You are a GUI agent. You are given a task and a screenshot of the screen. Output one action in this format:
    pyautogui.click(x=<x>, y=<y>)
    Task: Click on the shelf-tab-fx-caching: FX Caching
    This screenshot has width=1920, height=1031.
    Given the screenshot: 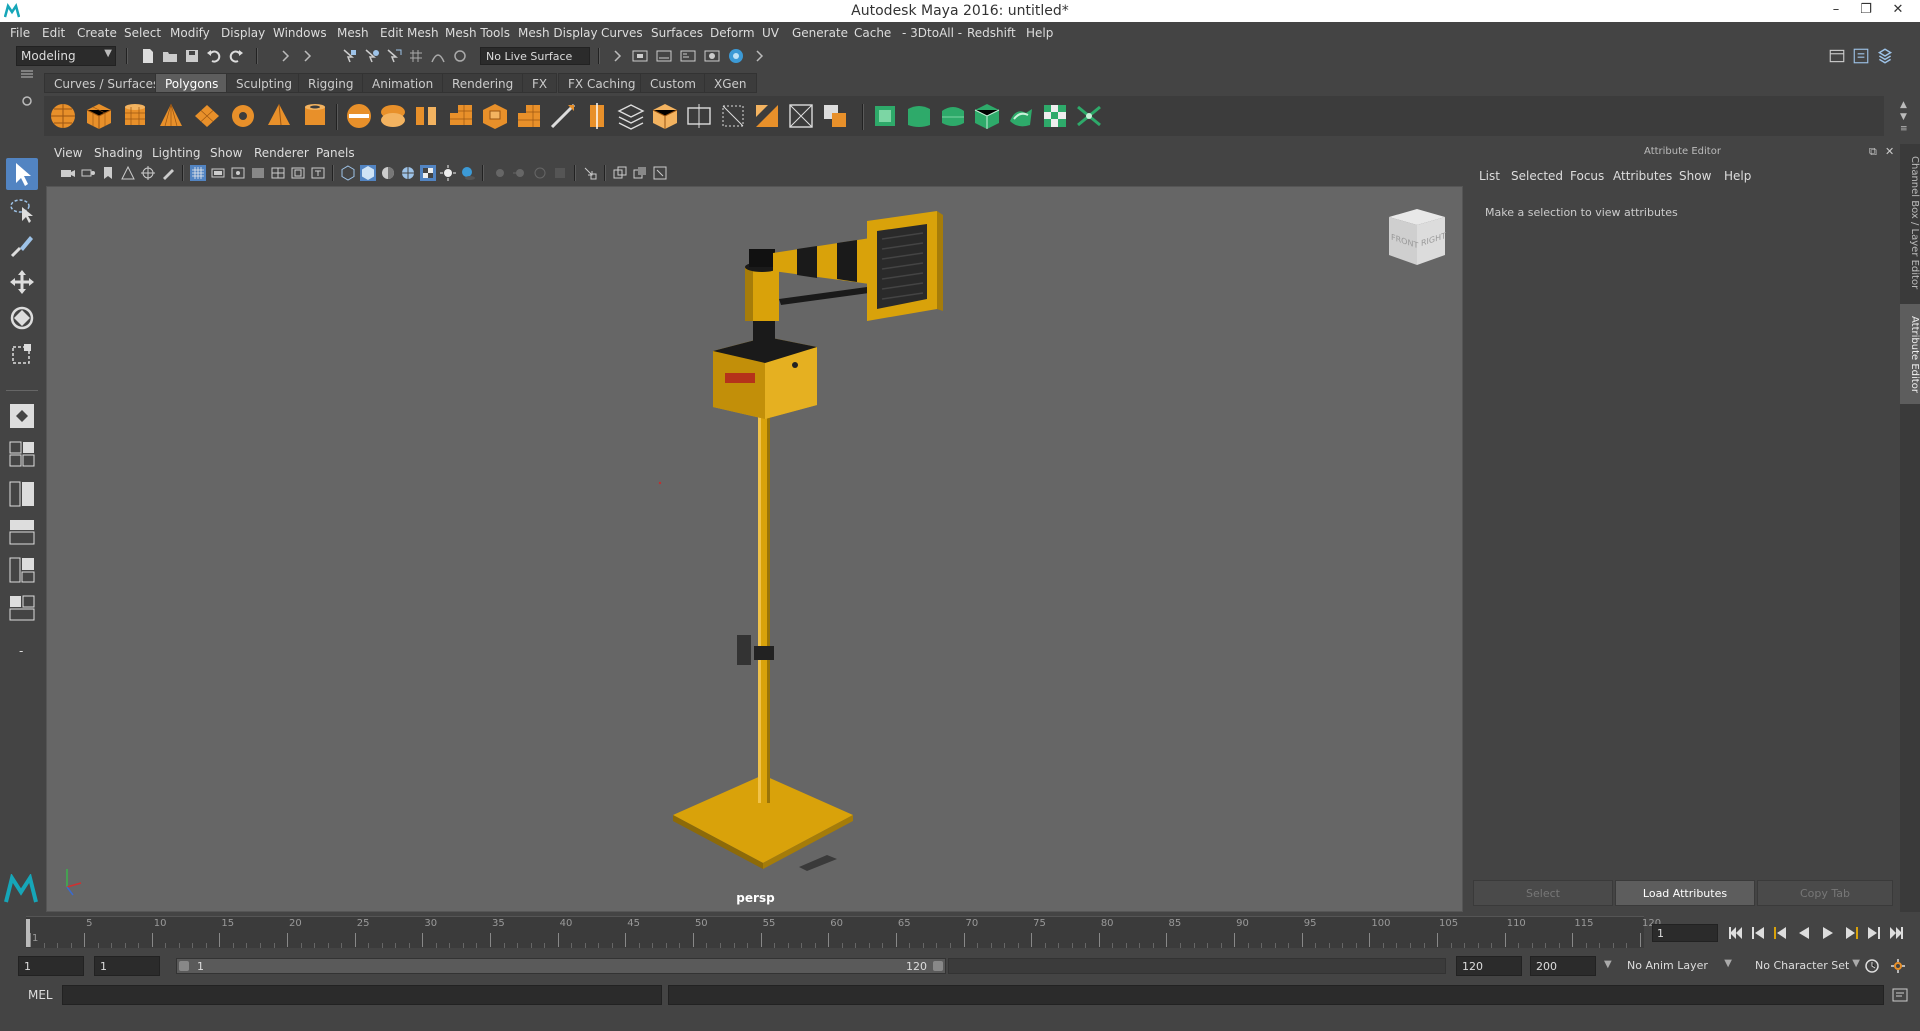 What is the action you would take?
    pyautogui.click(x=602, y=83)
    